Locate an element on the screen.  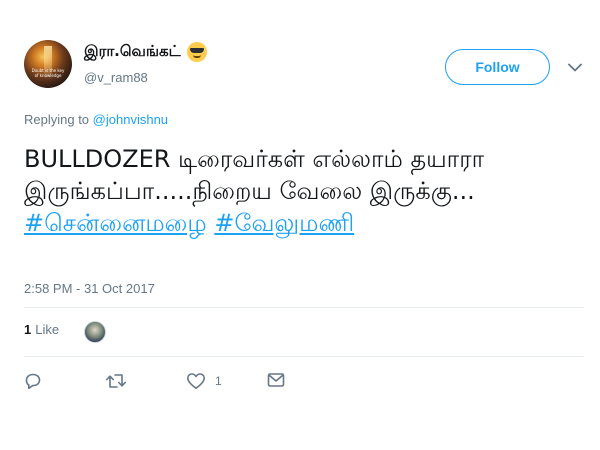
reply-context-prefix: Replying to is located at coordinates (57, 119).